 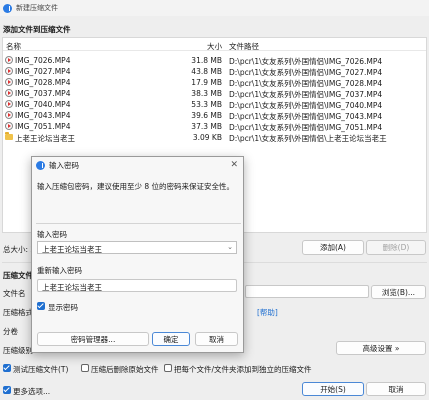 I want to click on start-button: 开始(S), so click(x=333, y=389).